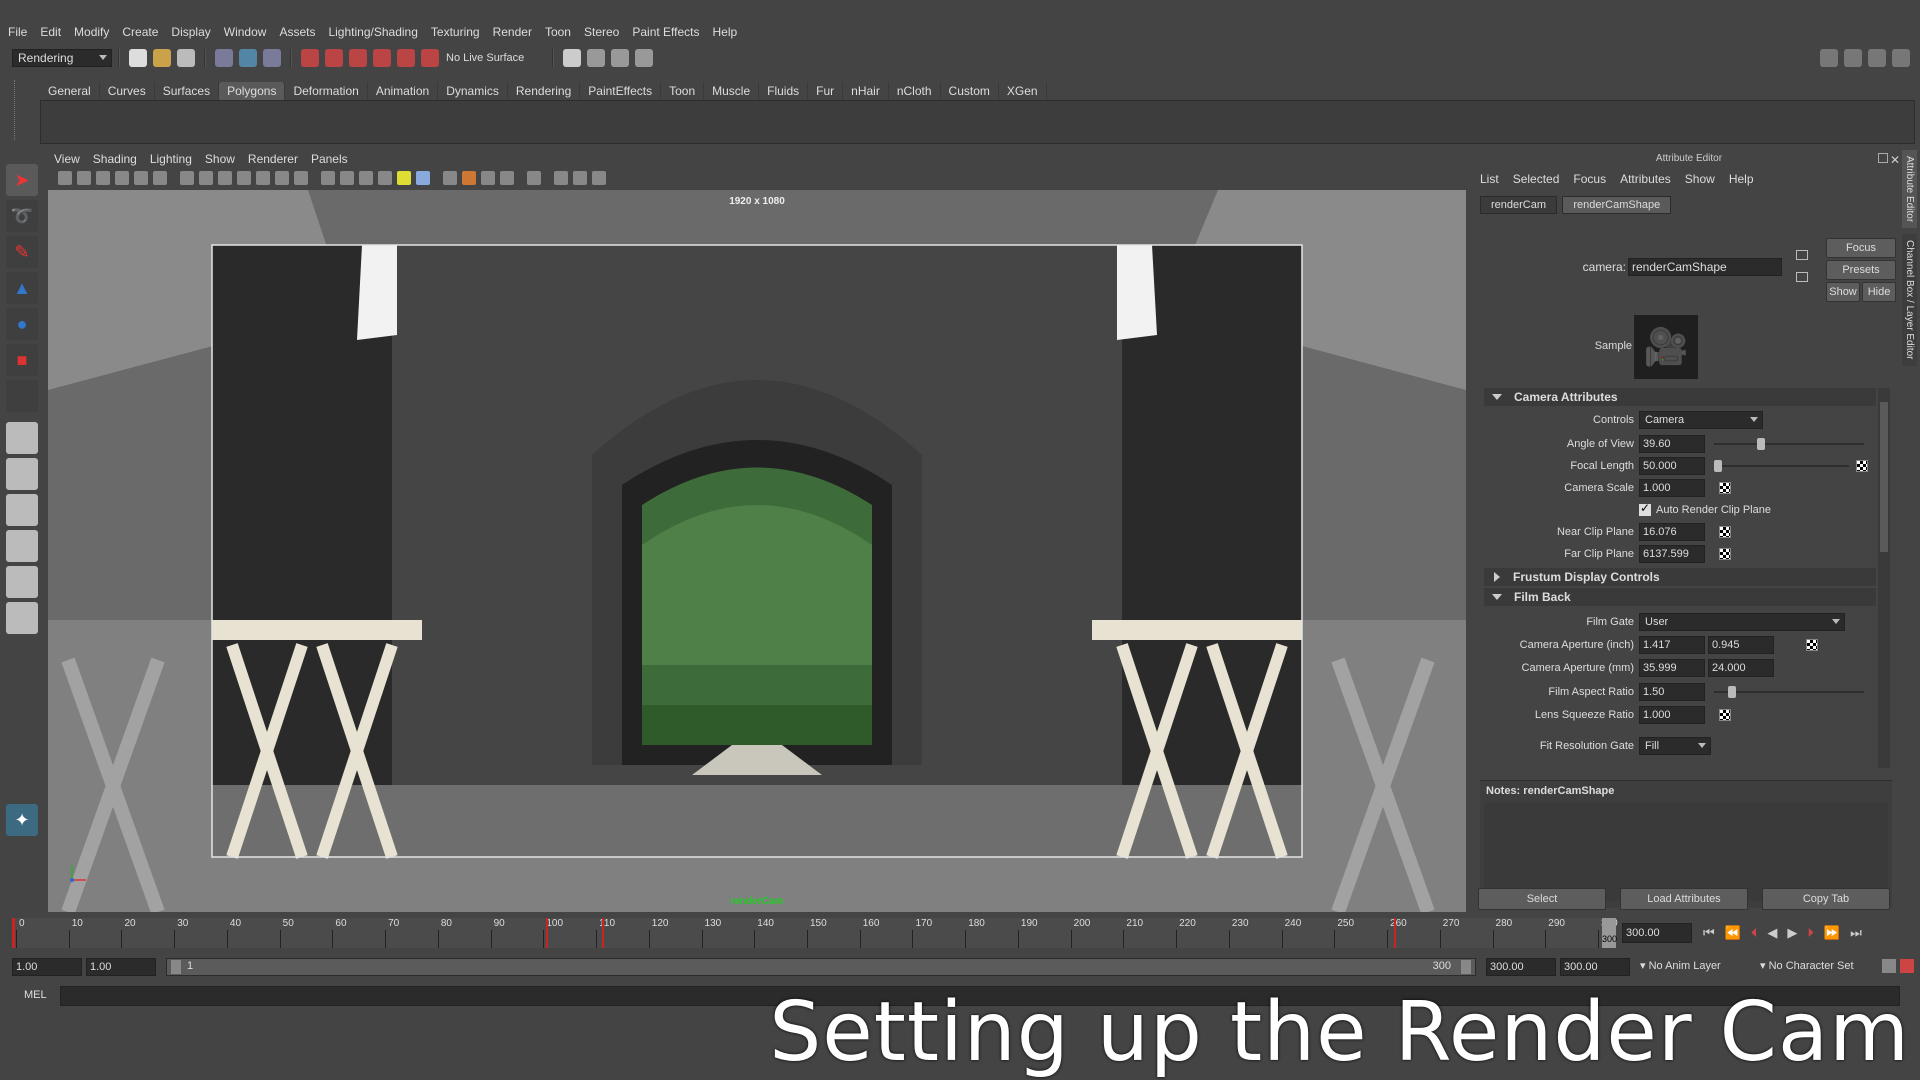 The height and width of the screenshot is (1080, 1920). I want to click on gate-mask-icon, so click(244, 178).